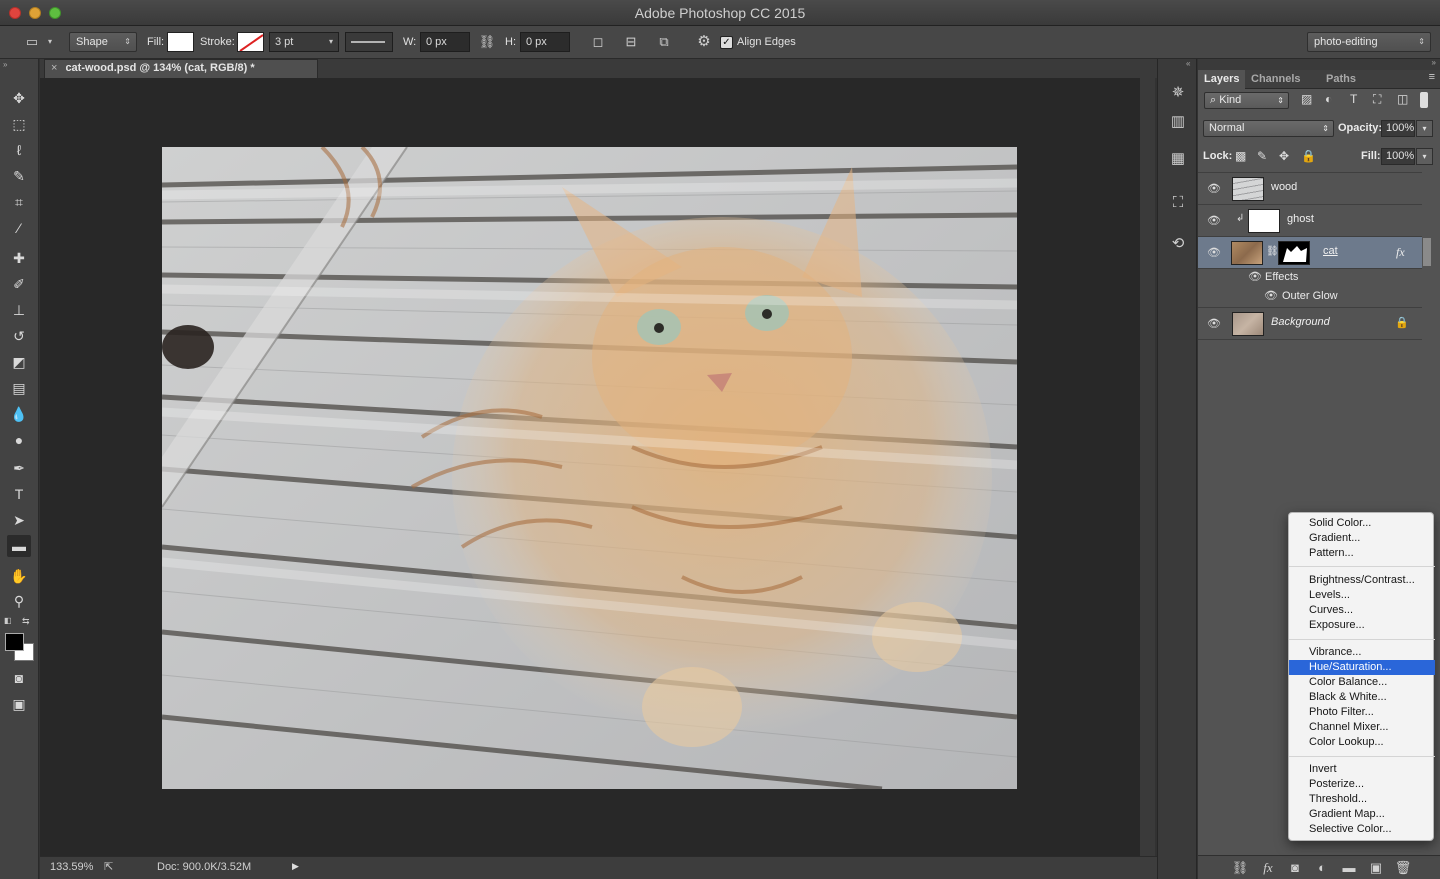 Image resolution: width=1440 pixels, height=879 pixels. Describe the element at coordinates (8, 620) in the screenshot. I see `default-colors-icon: ◧` at that location.